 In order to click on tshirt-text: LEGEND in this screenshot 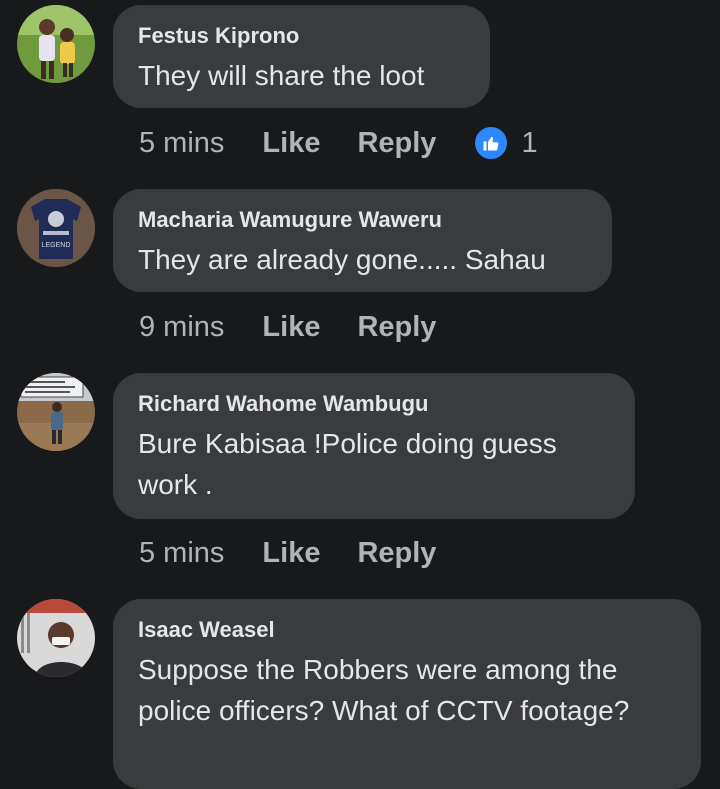, I will do `click(56, 245)`.